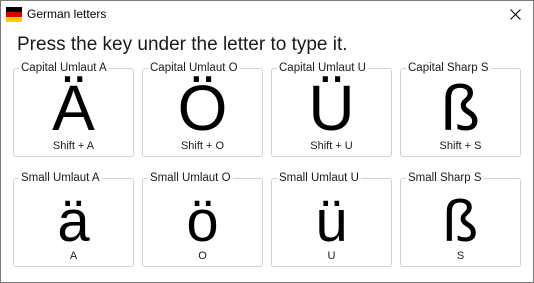 This screenshot has height=283, width=534. I want to click on key-shortcut: Shift + O, so click(202, 146).